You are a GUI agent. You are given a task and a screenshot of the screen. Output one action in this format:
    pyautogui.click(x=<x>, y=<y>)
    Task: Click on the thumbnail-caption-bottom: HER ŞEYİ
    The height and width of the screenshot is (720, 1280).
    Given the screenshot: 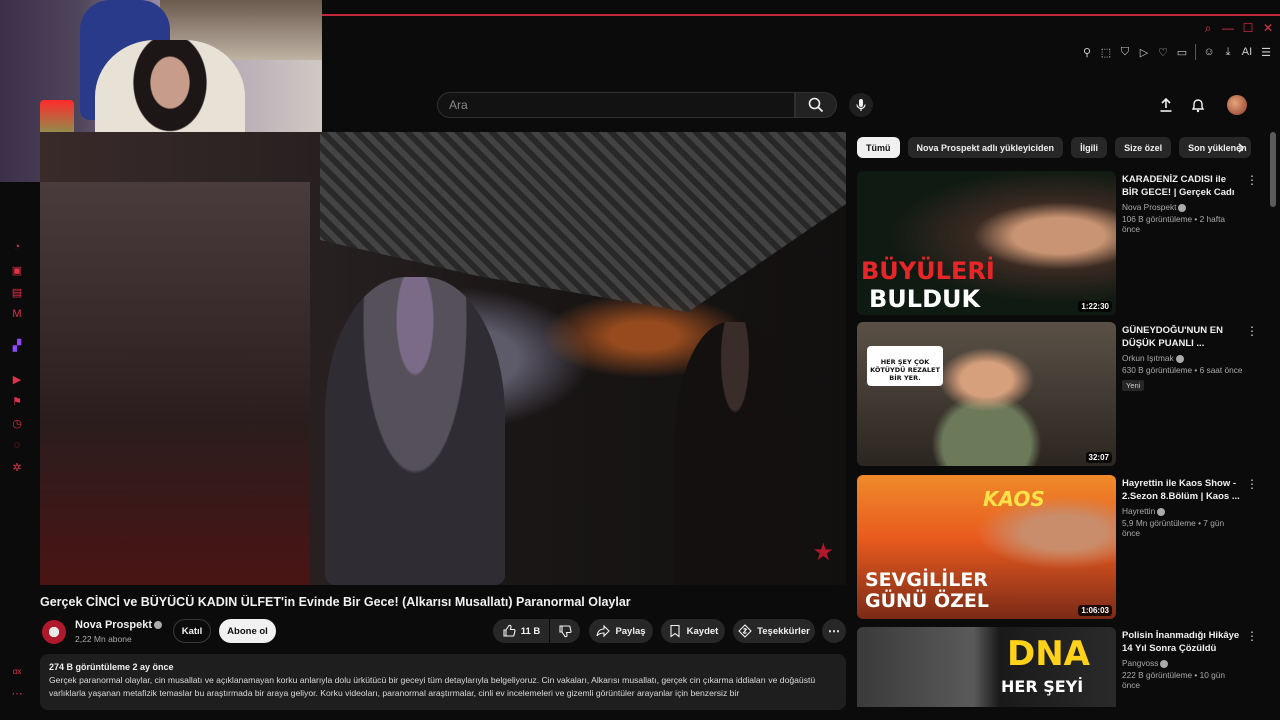 What is the action you would take?
    pyautogui.click(x=1042, y=686)
    